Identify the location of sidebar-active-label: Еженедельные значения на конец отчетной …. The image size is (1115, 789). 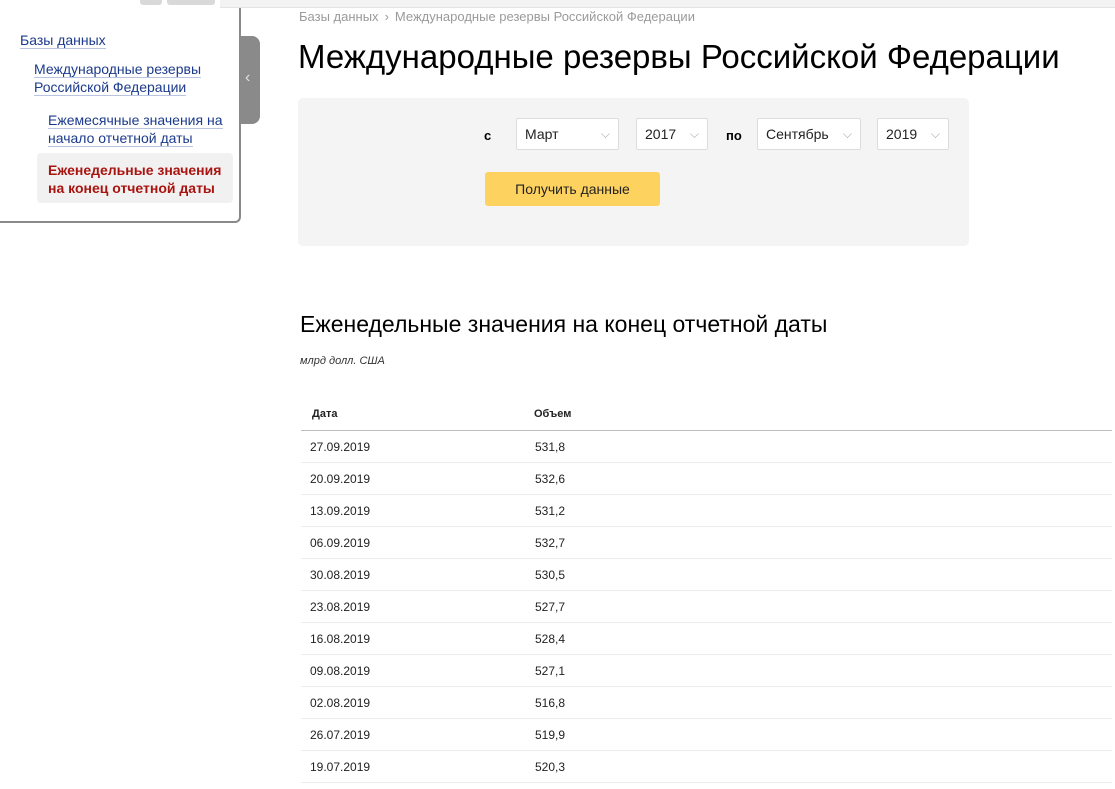
(135, 179).